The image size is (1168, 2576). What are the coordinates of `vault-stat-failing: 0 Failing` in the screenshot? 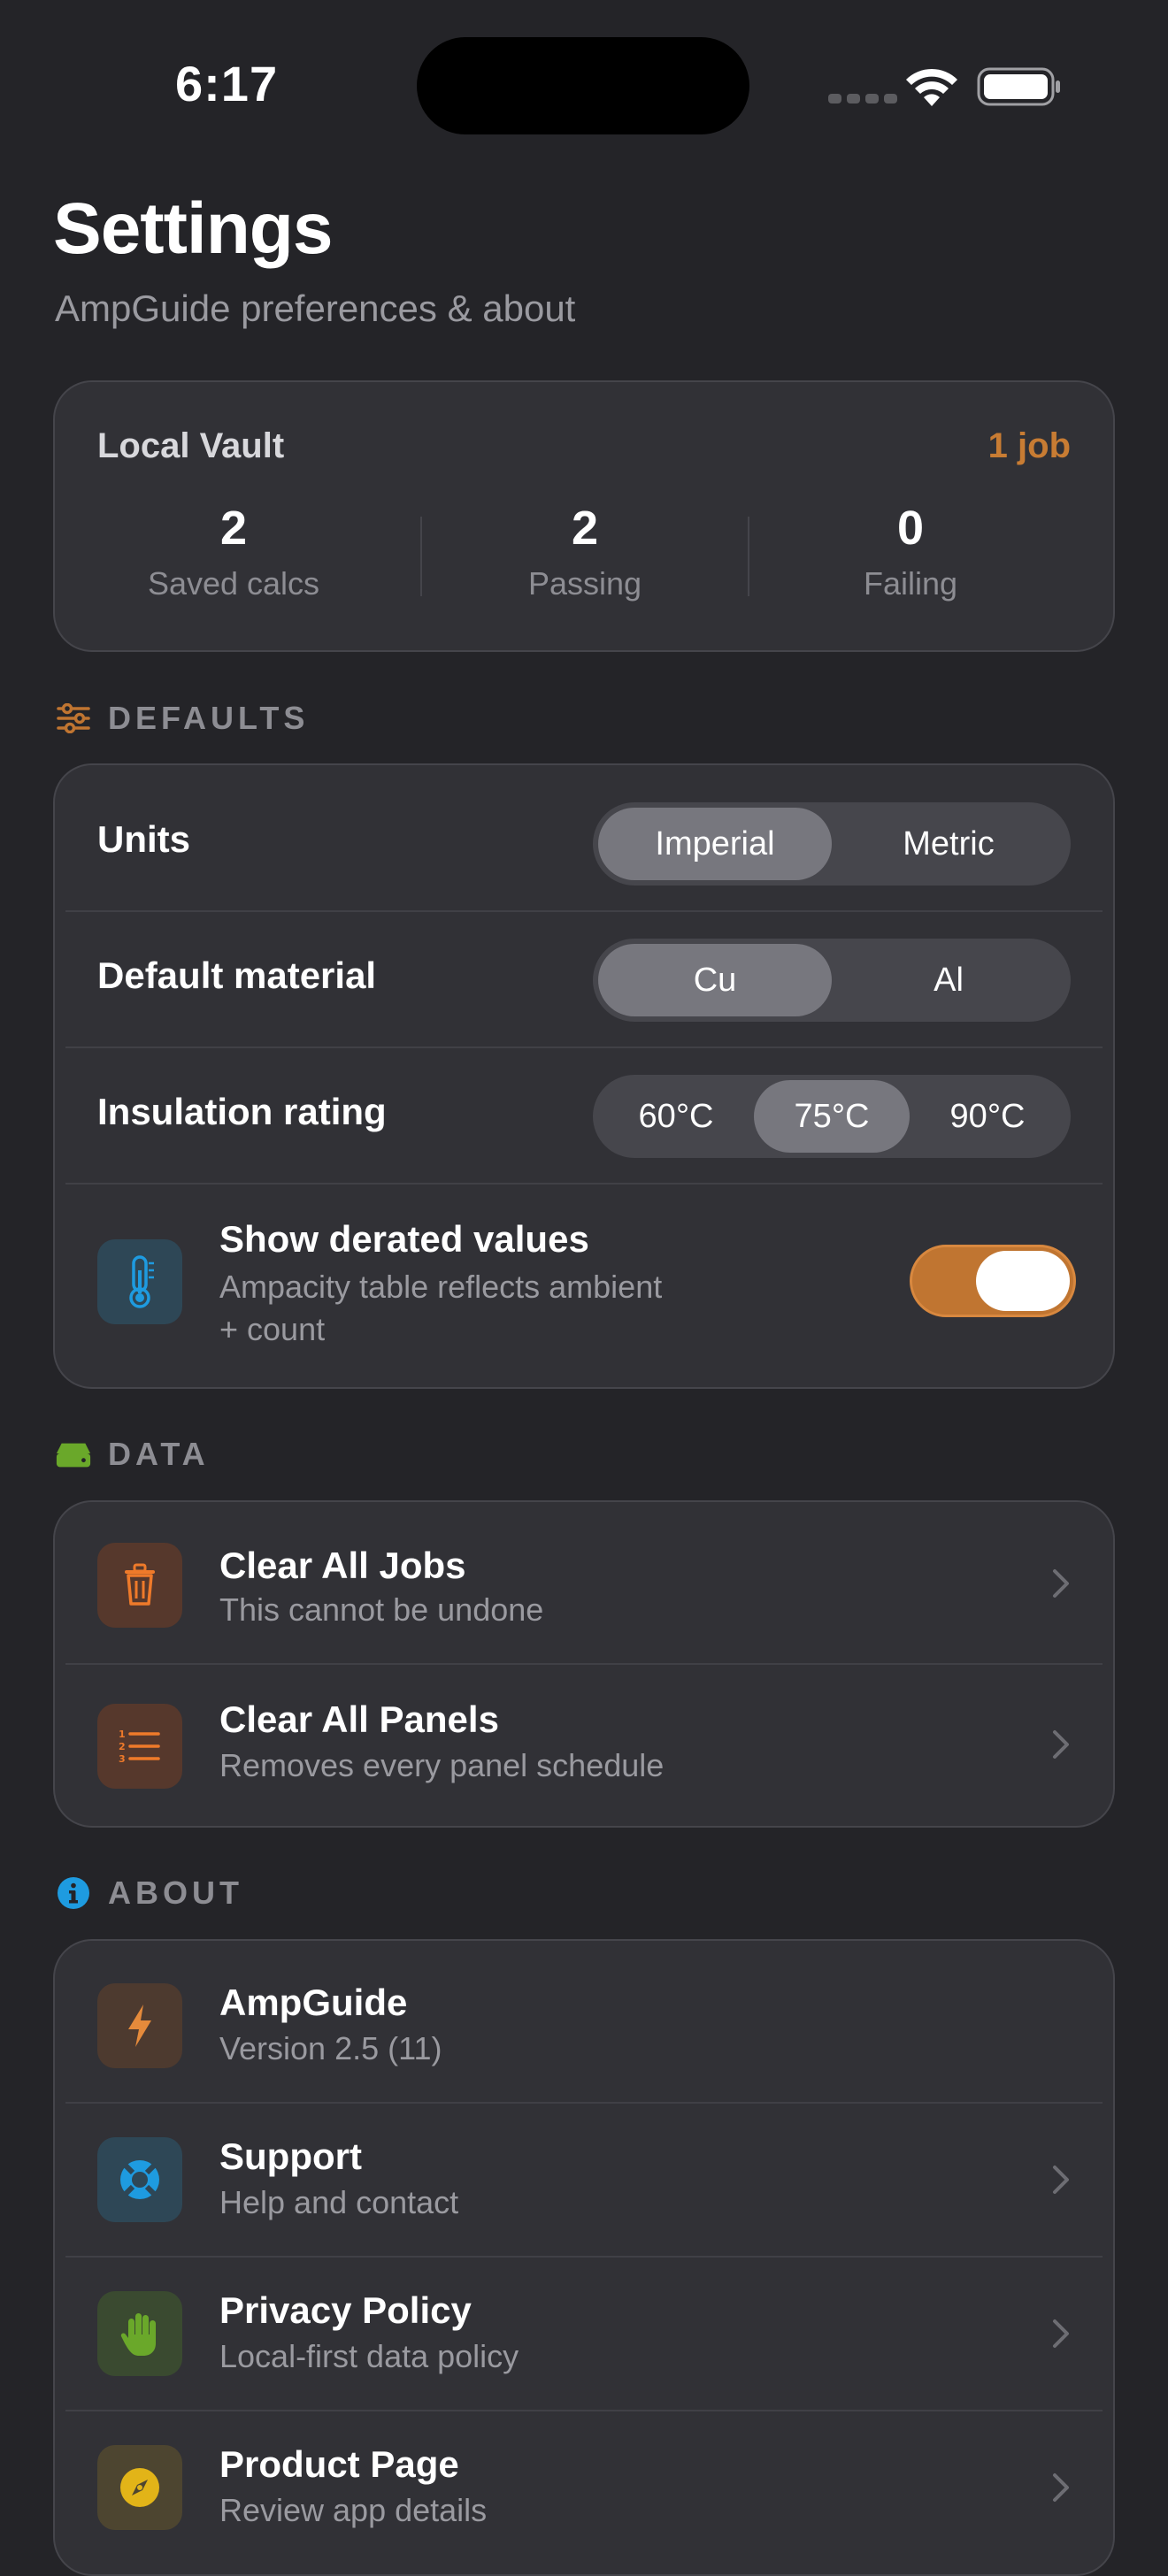 It's located at (911, 552).